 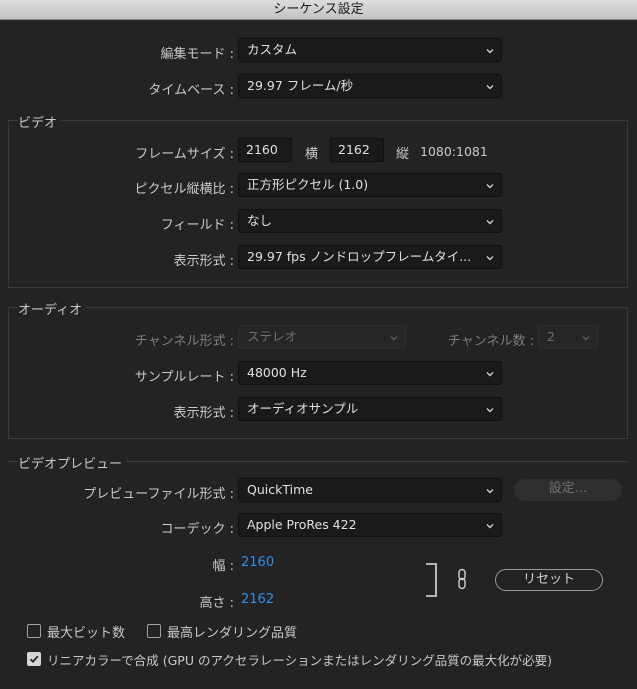 What do you see at coordinates (191, 90) in the screenshot?
I see `timebase-label: タイムベース :` at bounding box center [191, 90].